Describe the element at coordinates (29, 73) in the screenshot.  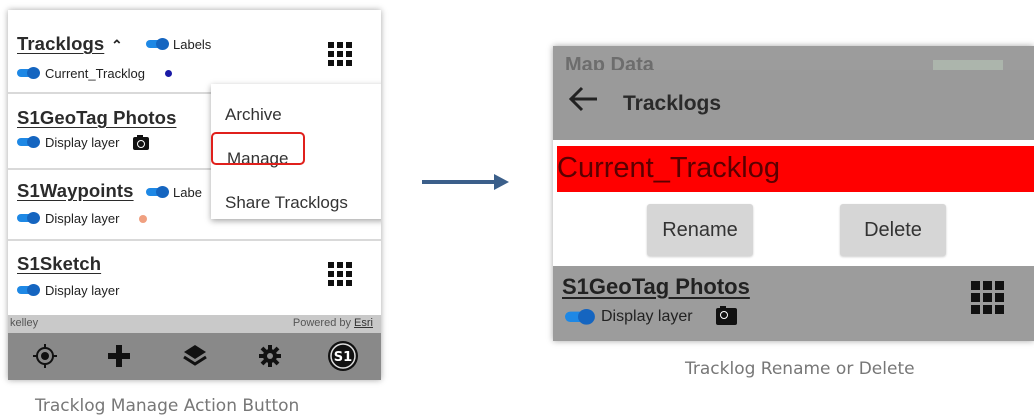
I see `current-tracklog-toggle` at that location.